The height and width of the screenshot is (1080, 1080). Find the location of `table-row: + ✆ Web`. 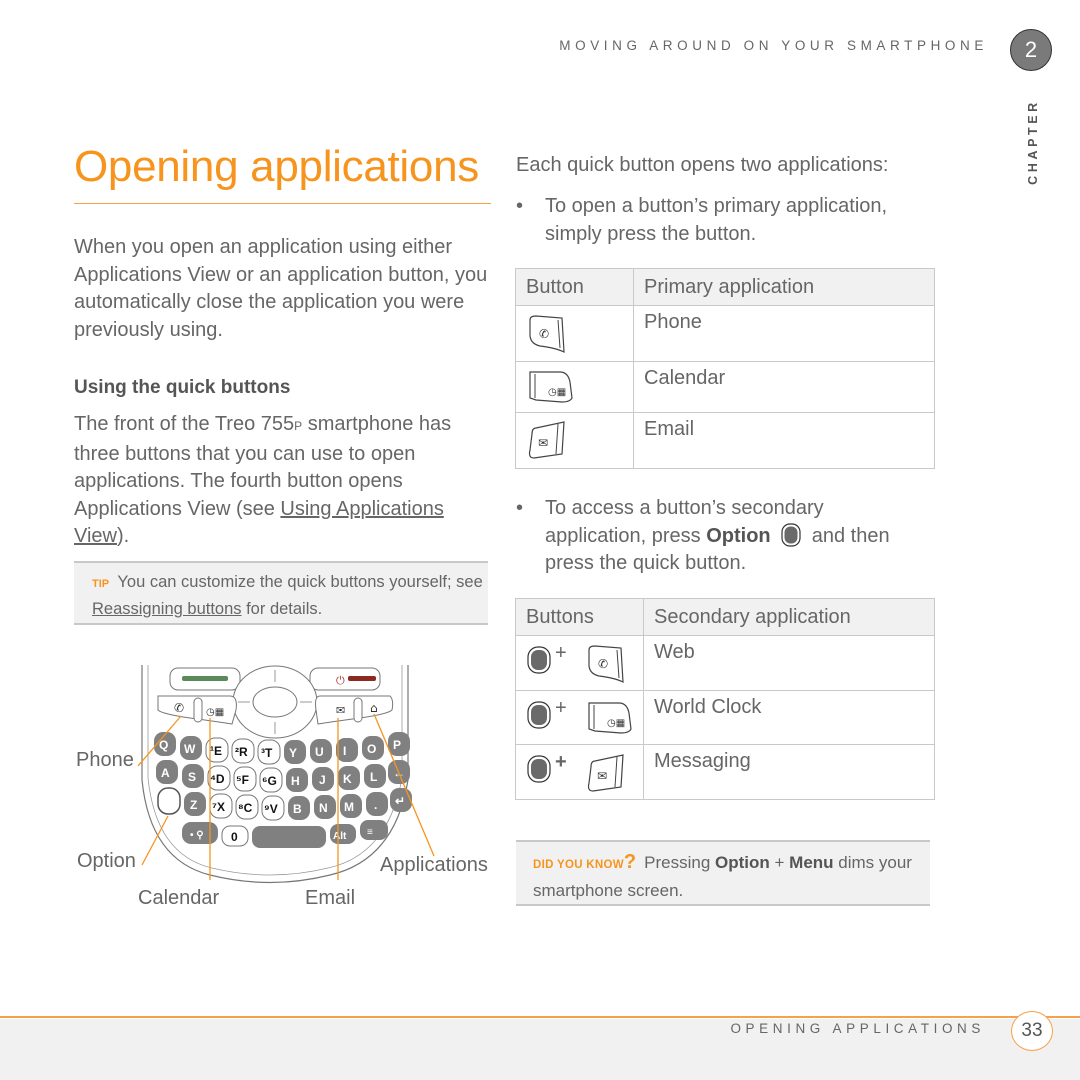

table-row: + ✆ Web is located at coordinates (725, 663).